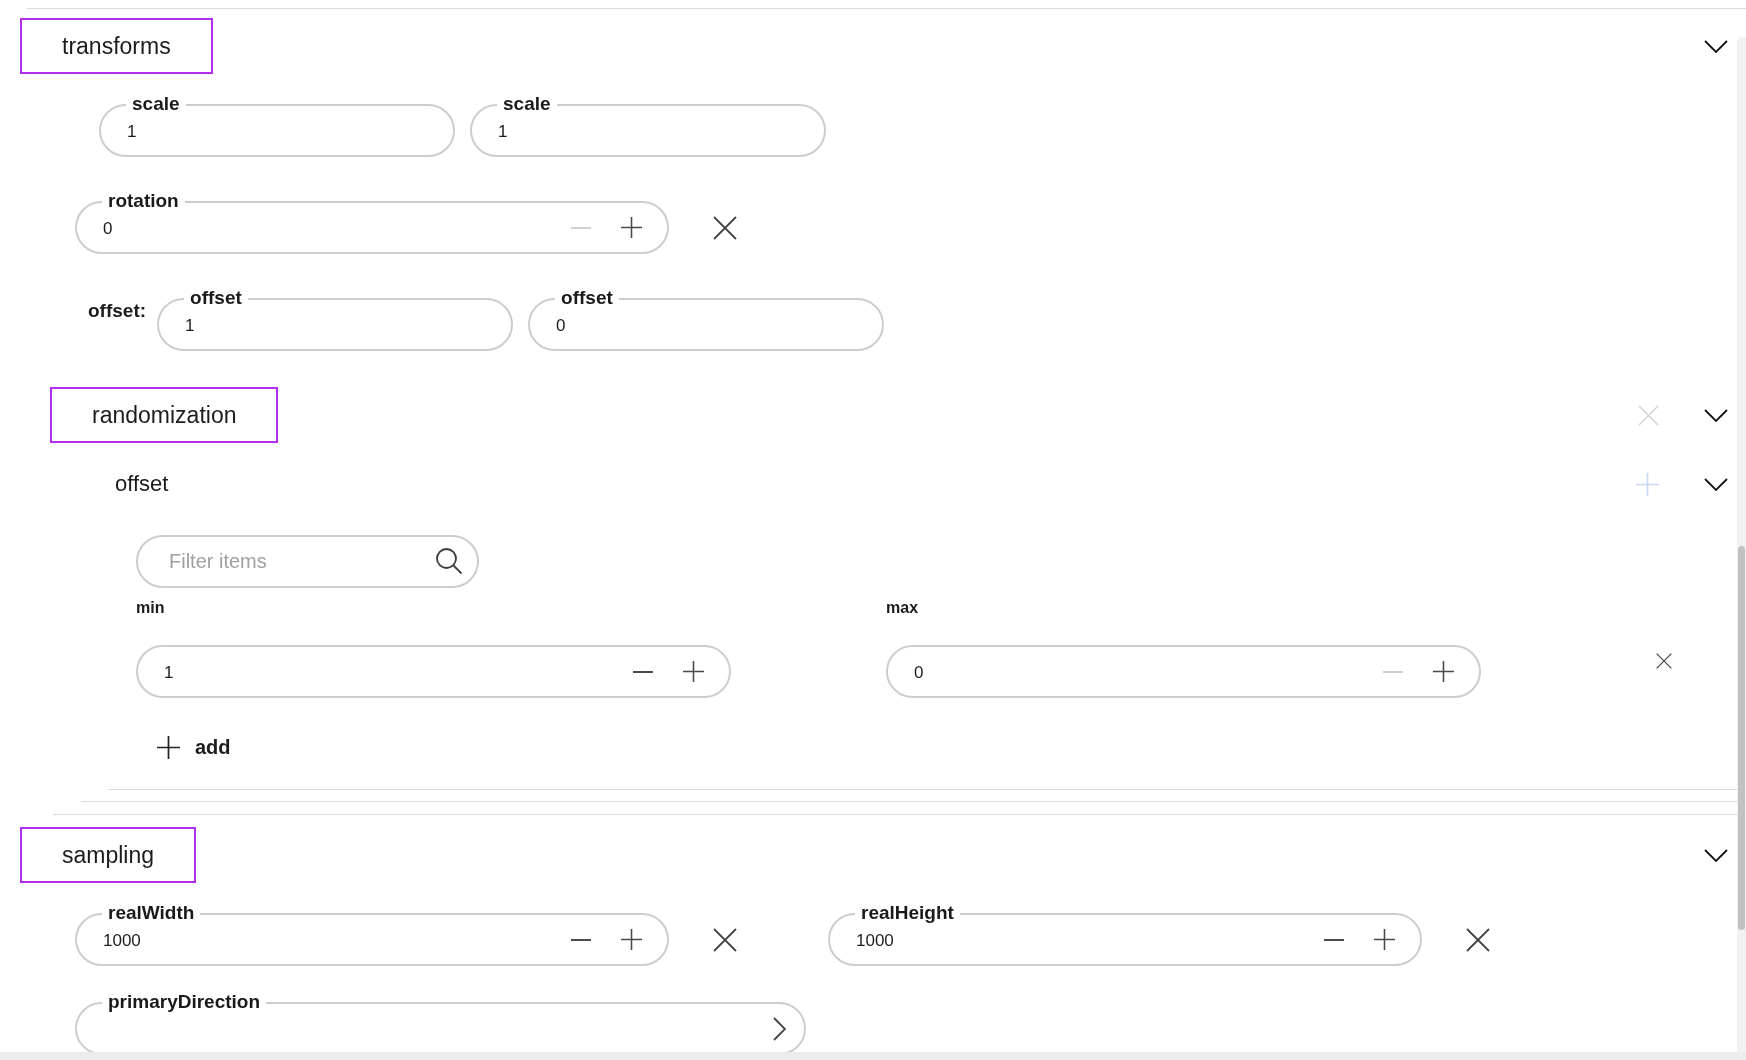 The height and width of the screenshot is (1060, 1746). Describe the element at coordinates (164, 415) in the screenshot. I see `section-title: randomization` at that location.